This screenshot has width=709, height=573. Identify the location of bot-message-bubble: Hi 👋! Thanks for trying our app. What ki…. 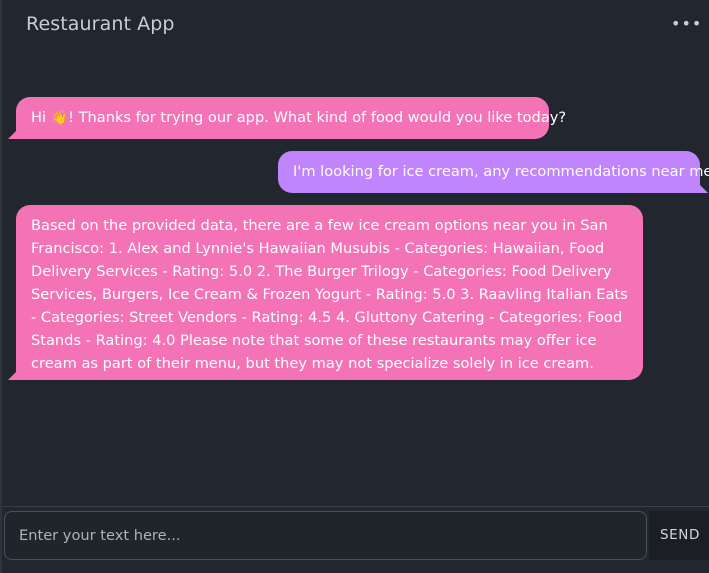
(287, 118).